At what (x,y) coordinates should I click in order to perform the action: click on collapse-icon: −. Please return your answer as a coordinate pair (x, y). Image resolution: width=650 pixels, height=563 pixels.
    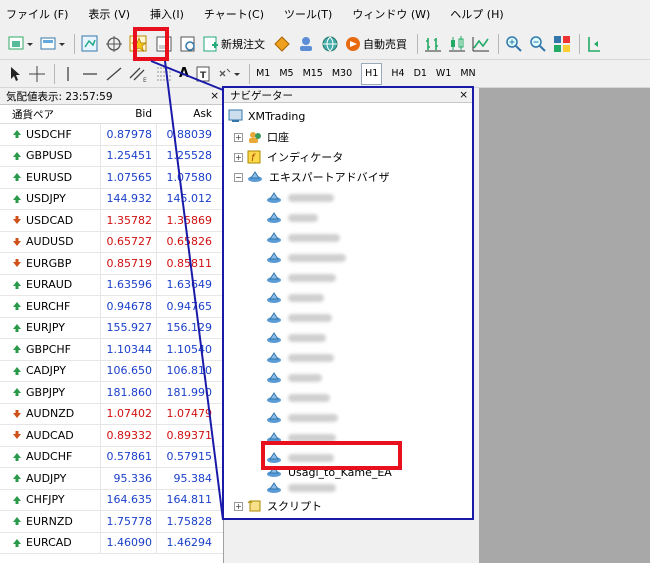
    Looking at the image, I should click on (238, 177).